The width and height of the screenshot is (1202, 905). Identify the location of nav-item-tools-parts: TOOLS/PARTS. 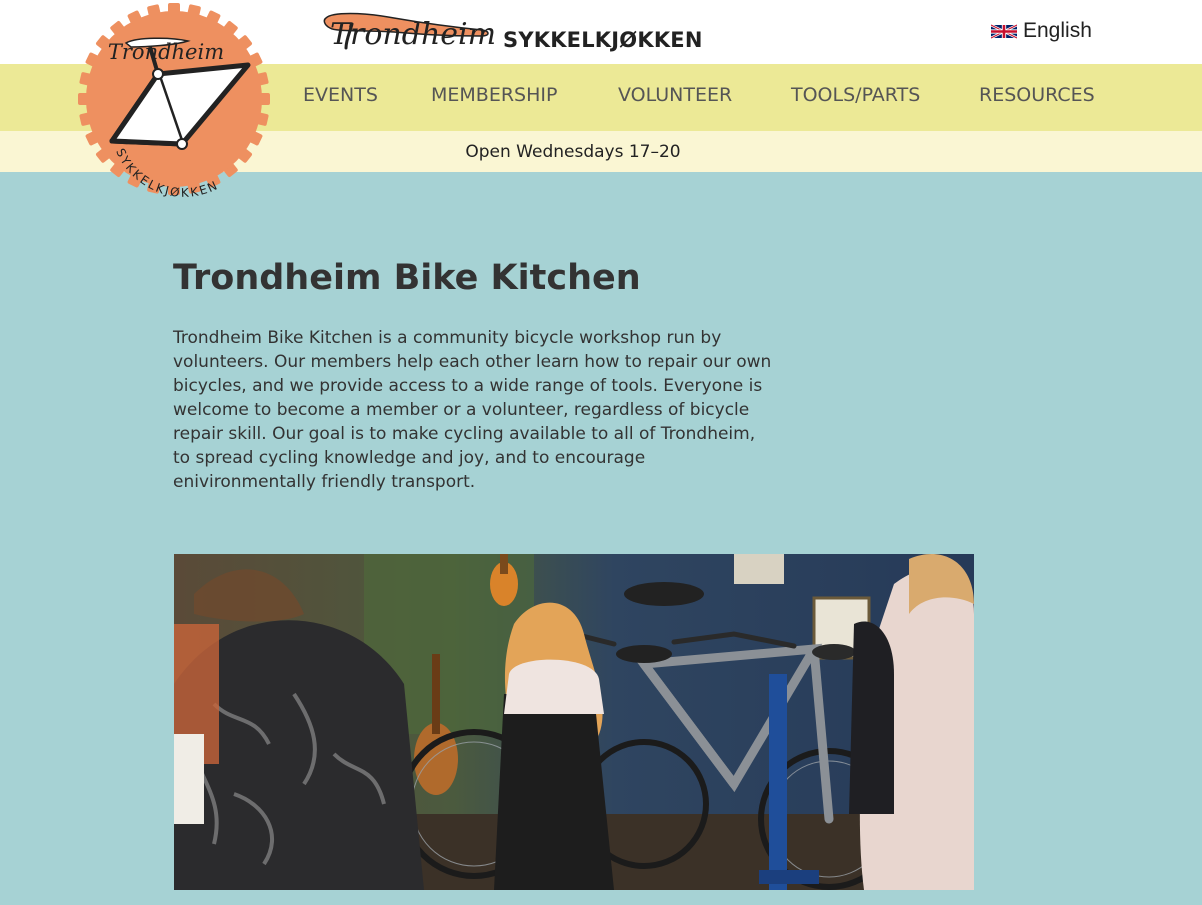
(855, 95).